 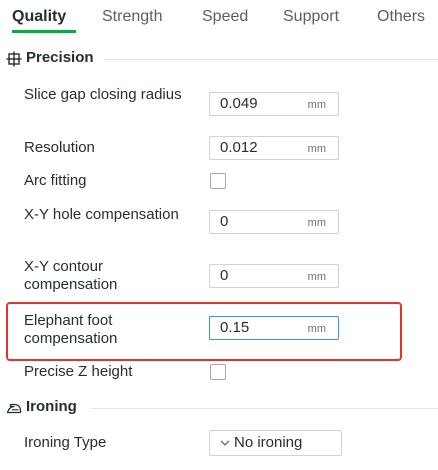 I want to click on tab-others: Others, so click(x=401, y=17).